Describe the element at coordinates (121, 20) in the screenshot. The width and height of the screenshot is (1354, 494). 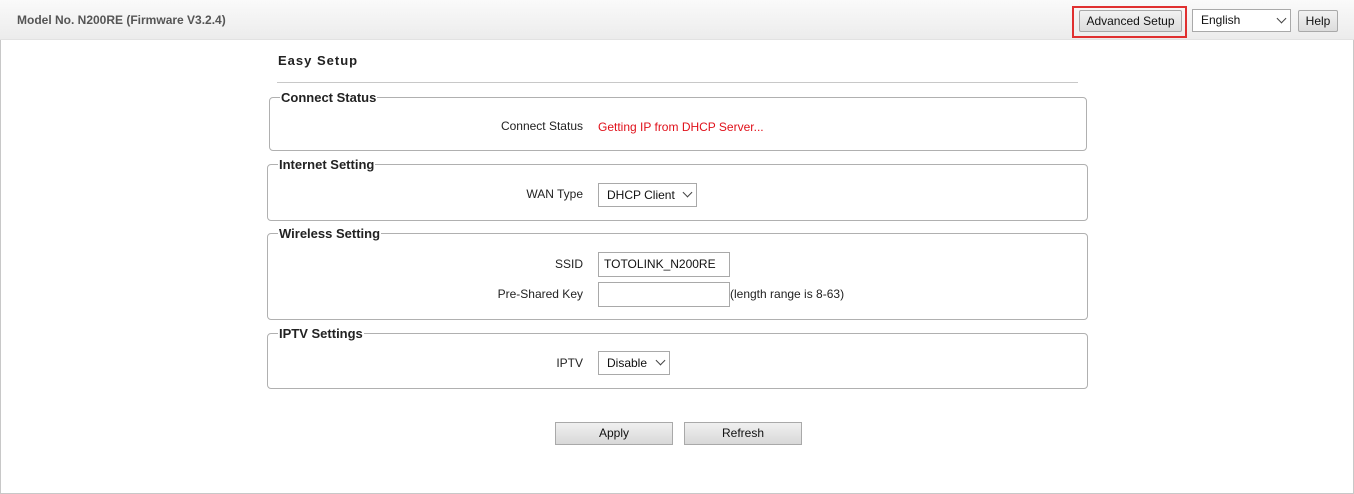
I see `model-info: Model No. N200RE (Firmware V3.2.4)` at that location.